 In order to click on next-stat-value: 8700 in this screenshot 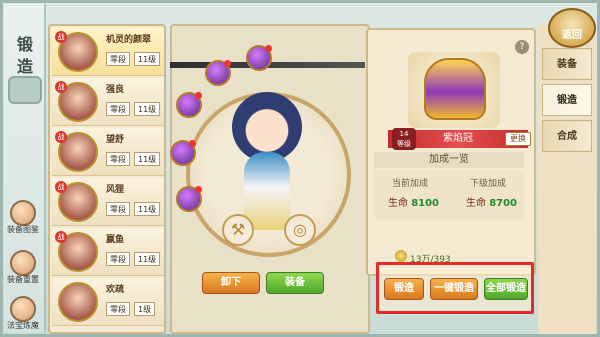, I will do `click(503, 203)`.